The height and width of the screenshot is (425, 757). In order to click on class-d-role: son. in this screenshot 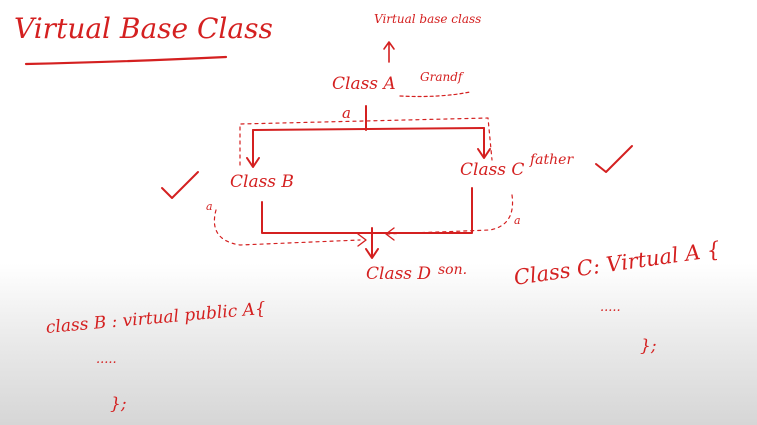, I will do `click(453, 270)`.